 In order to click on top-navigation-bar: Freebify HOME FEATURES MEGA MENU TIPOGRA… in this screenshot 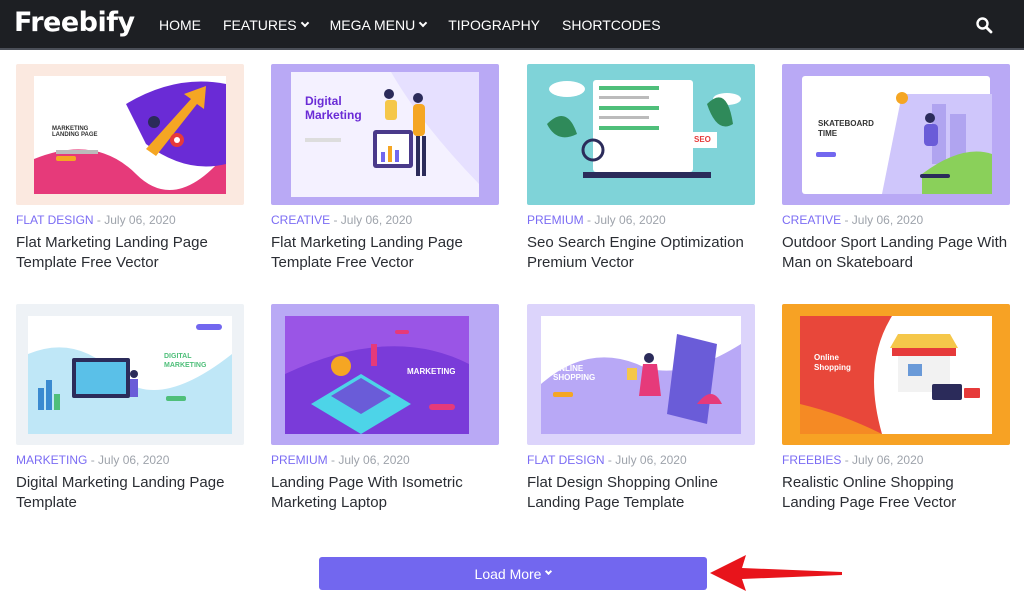, I will do `click(512, 25)`.